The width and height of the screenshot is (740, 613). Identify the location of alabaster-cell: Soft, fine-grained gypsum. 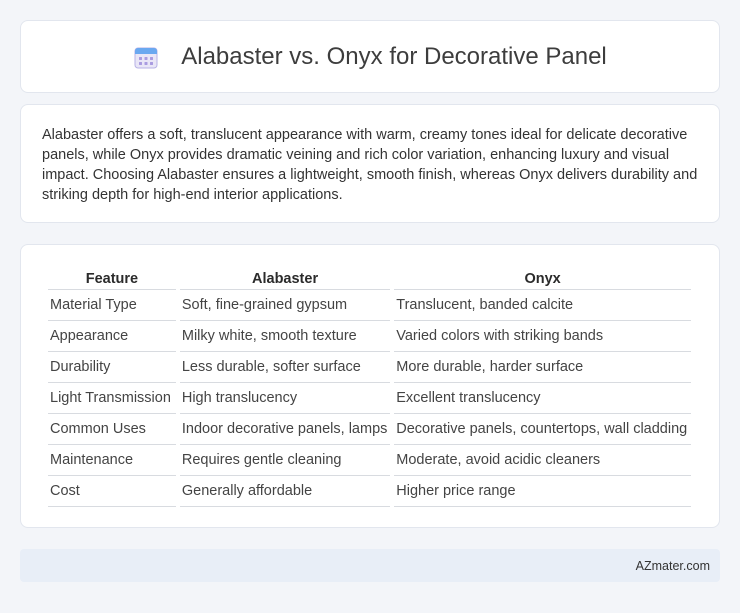
(285, 305).